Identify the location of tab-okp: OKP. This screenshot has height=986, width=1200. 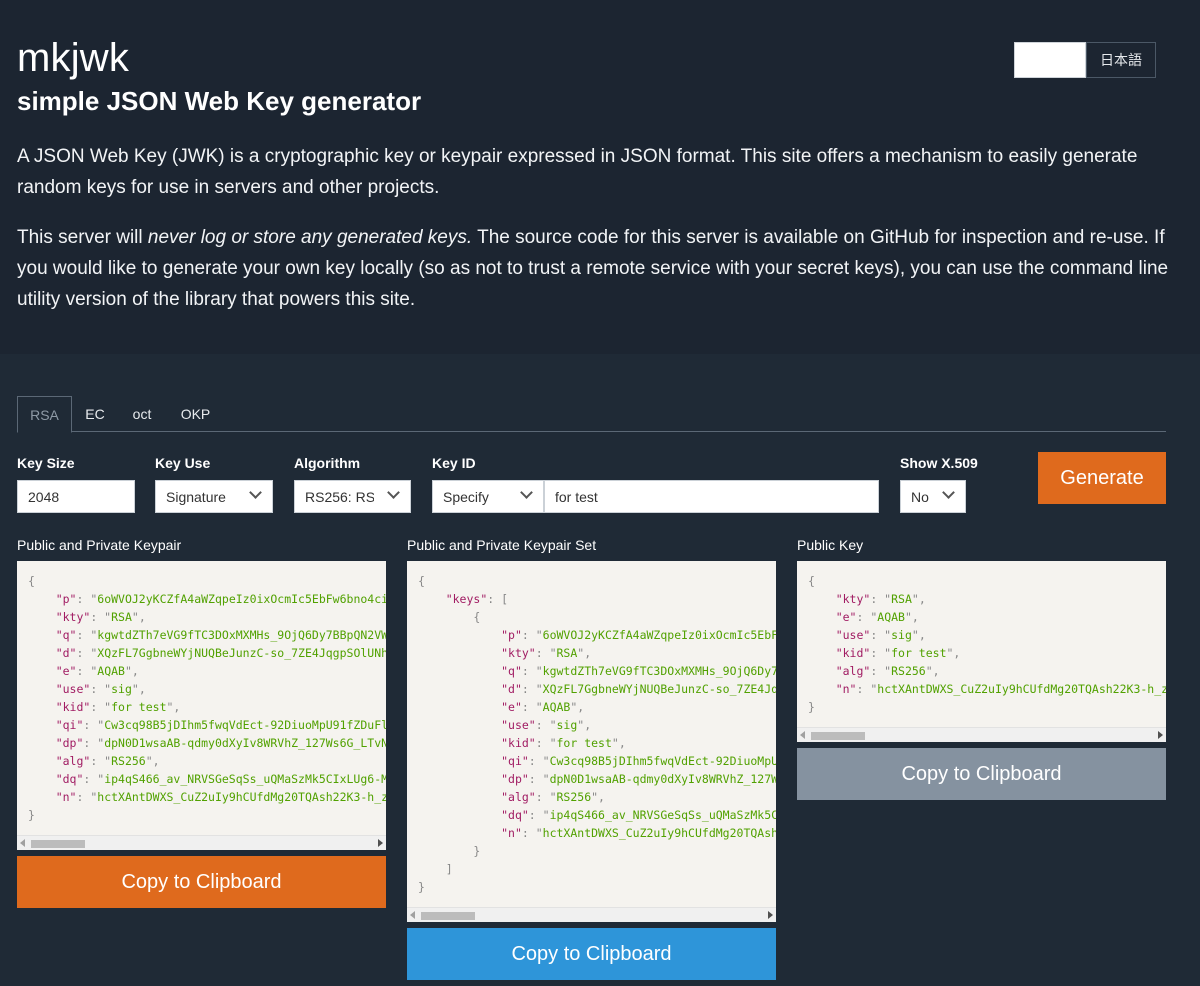
(195, 414).